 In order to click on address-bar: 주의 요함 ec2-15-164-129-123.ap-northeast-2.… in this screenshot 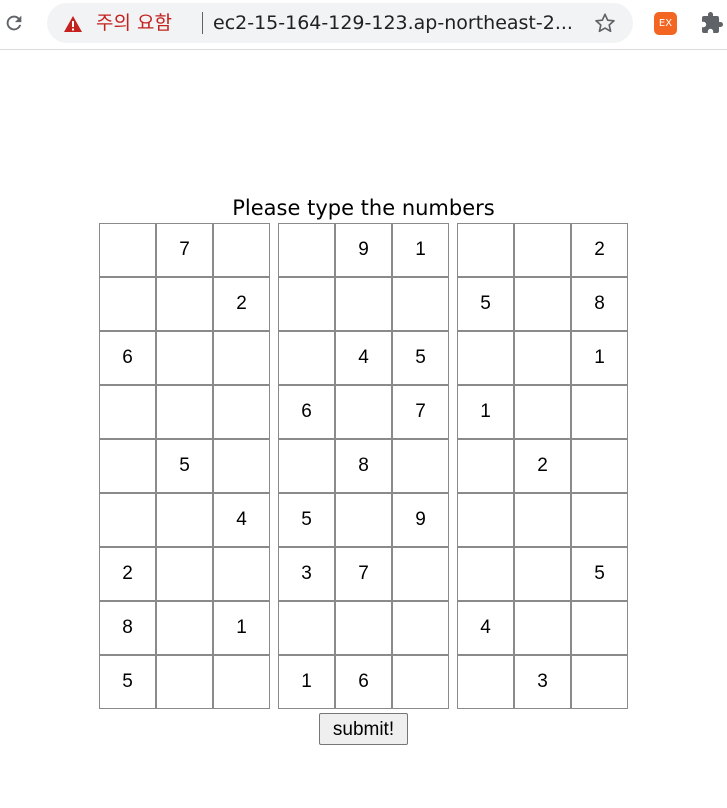, I will do `click(340, 23)`.